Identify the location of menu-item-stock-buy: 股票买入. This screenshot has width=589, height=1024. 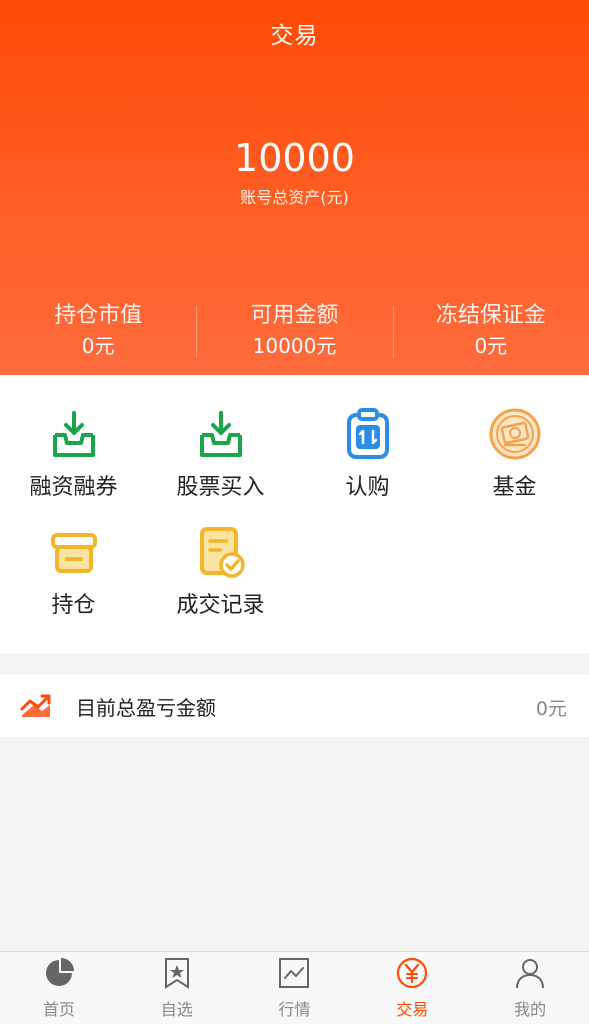
(220, 438).